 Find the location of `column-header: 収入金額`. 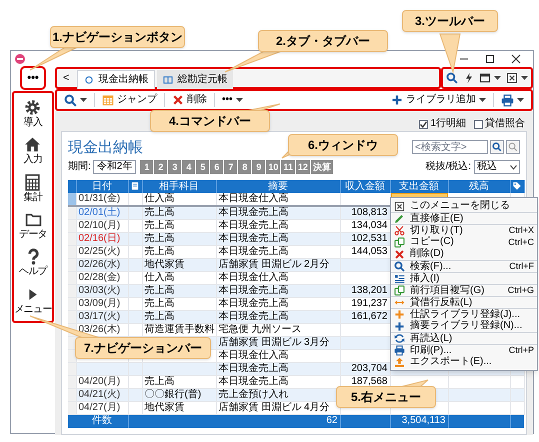

column-header: 収入金額 is located at coordinates (365, 186).